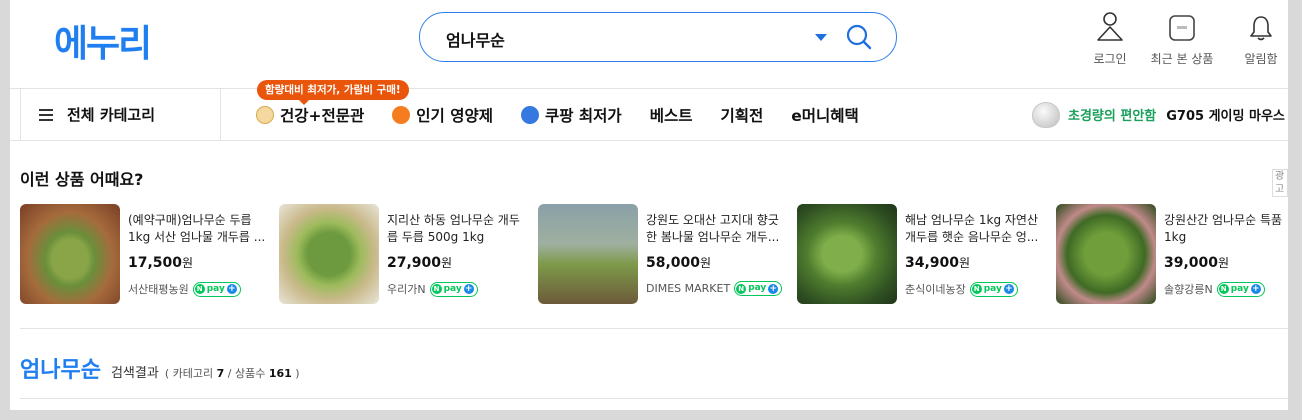 Image resolution: width=1302 pixels, height=420 pixels. Describe the element at coordinates (189, 373) in the screenshot. I see `meta-prefix: ( 카테고리` at that location.